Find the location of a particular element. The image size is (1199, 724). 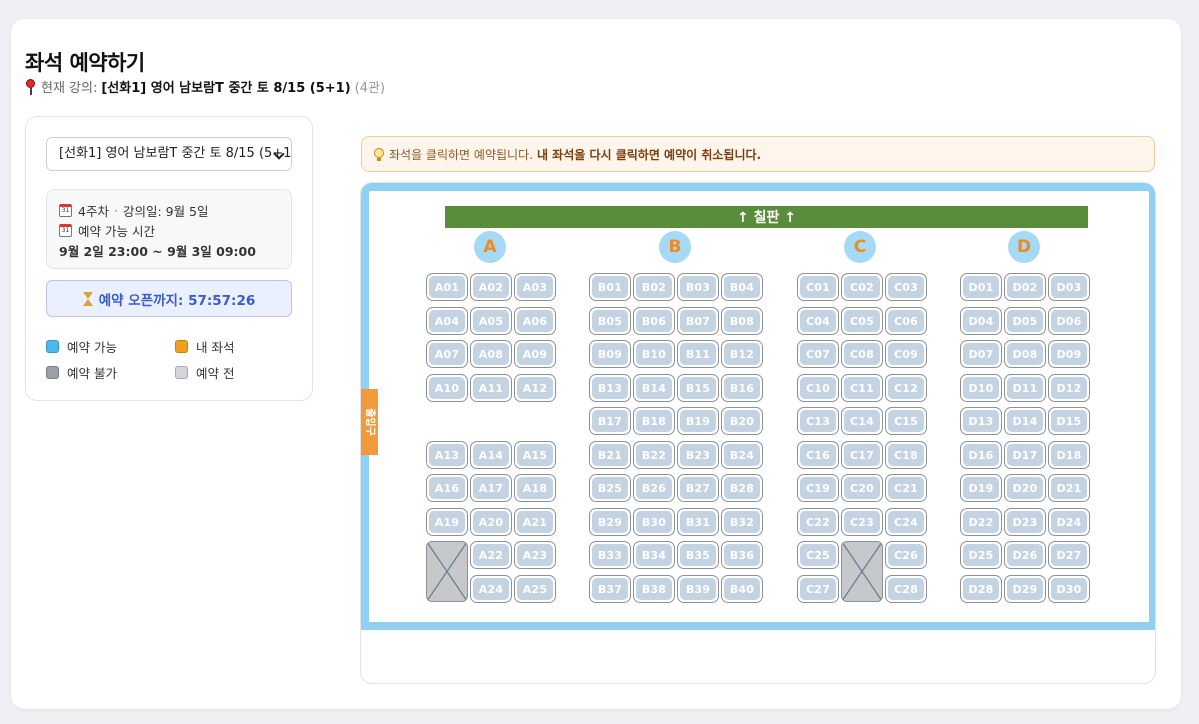

seat-c28: C28 is located at coordinates (906, 589).